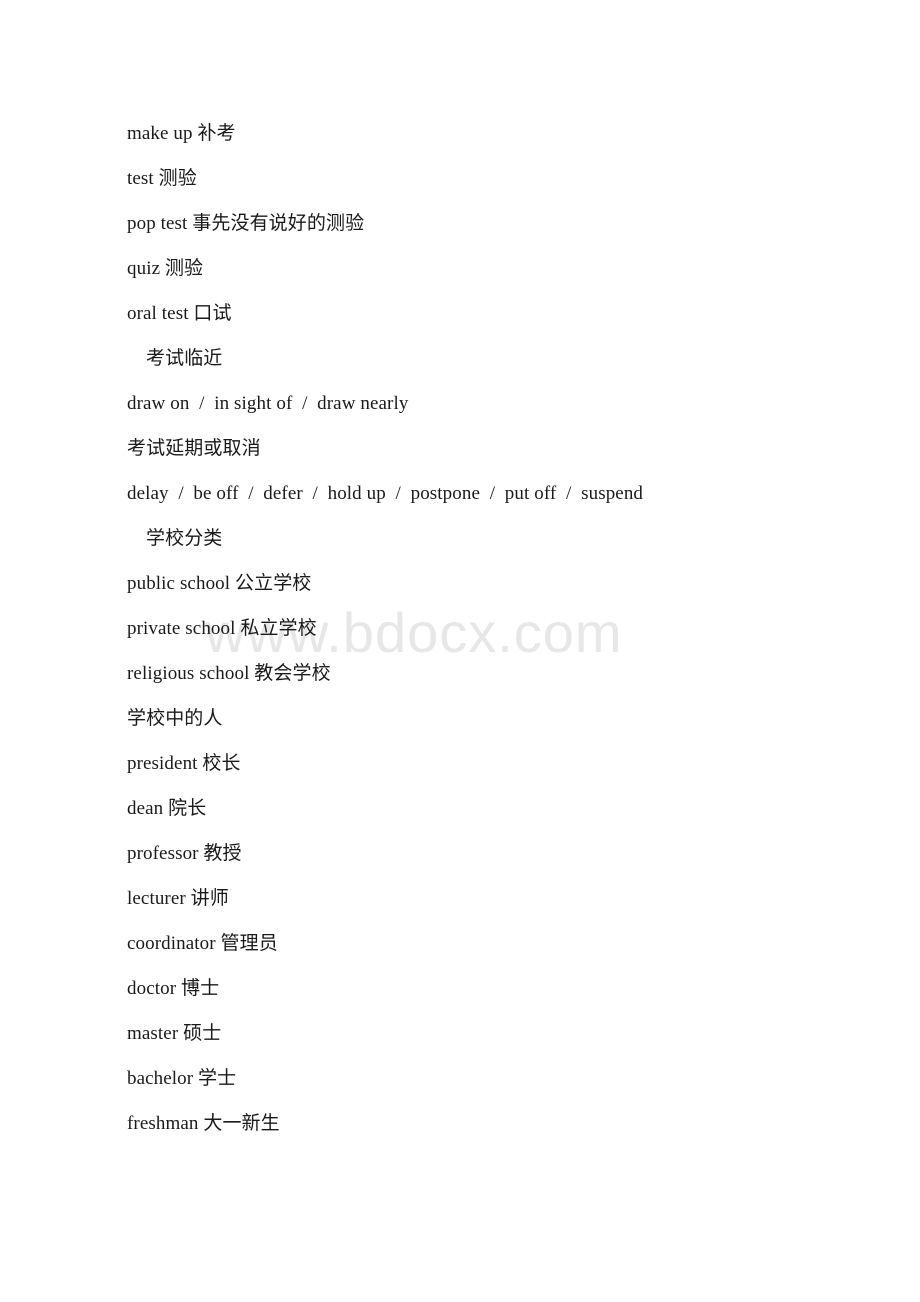 Image resolution: width=920 pixels, height=1302 pixels. I want to click on vocabulary-line: quiz 测验, so click(165, 268).